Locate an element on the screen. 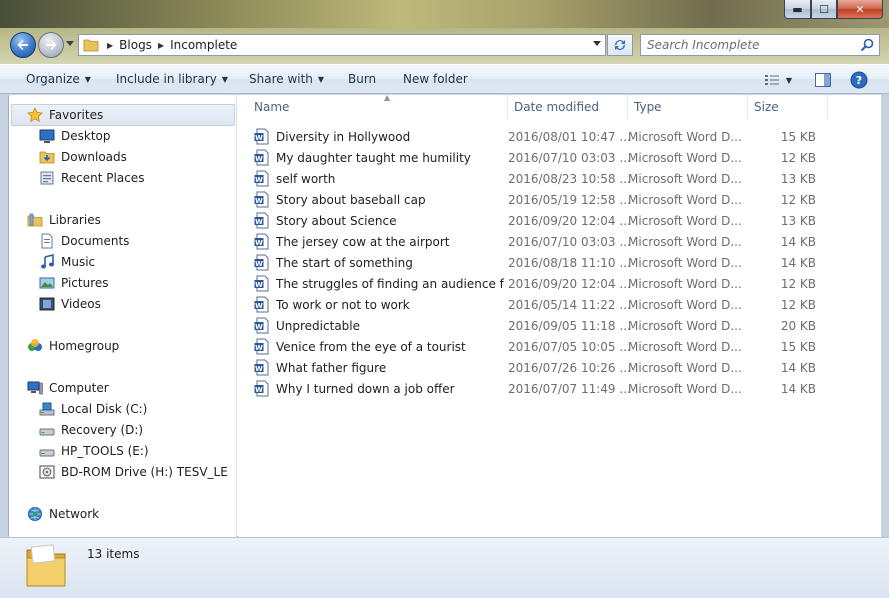  forward-button is located at coordinates (51, 45).